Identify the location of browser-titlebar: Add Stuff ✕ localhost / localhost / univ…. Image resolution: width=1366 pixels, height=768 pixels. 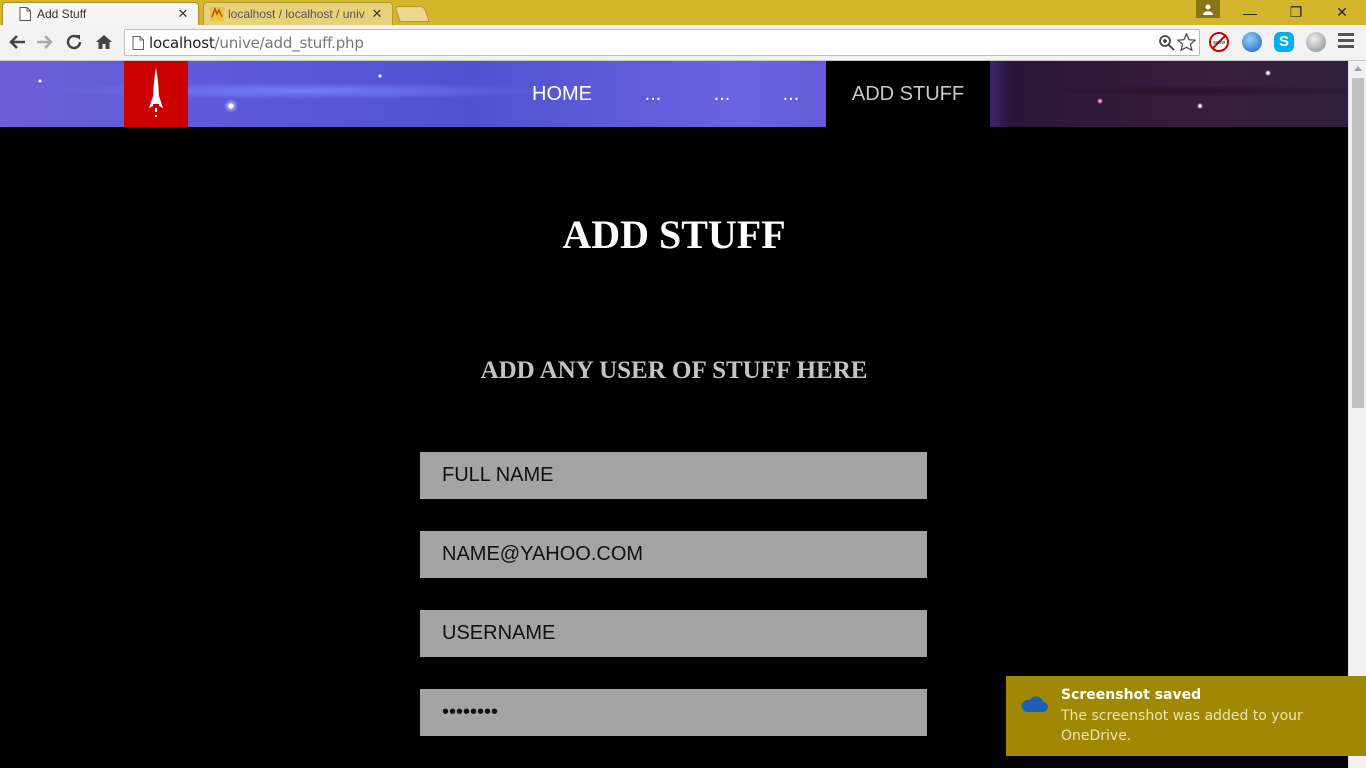
(683, 12).